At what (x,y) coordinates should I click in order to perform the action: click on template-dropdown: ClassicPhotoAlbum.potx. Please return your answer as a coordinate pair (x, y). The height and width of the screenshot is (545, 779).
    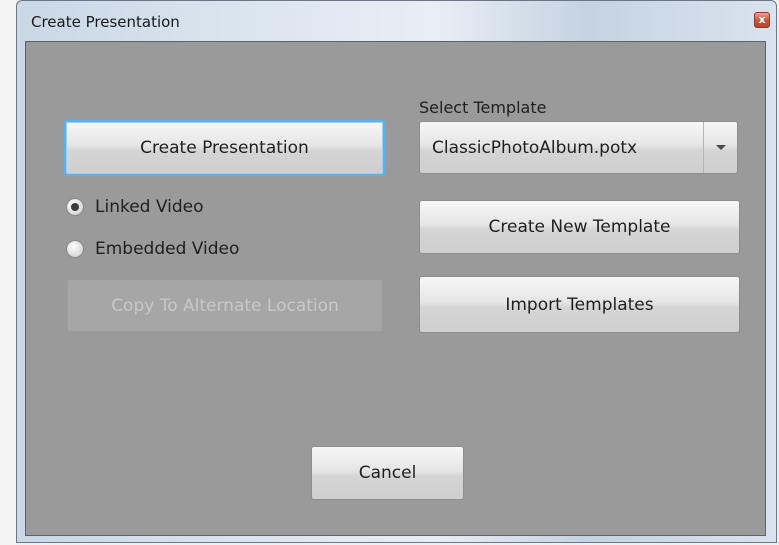
    Looking at the image, I should click on (578, 147).